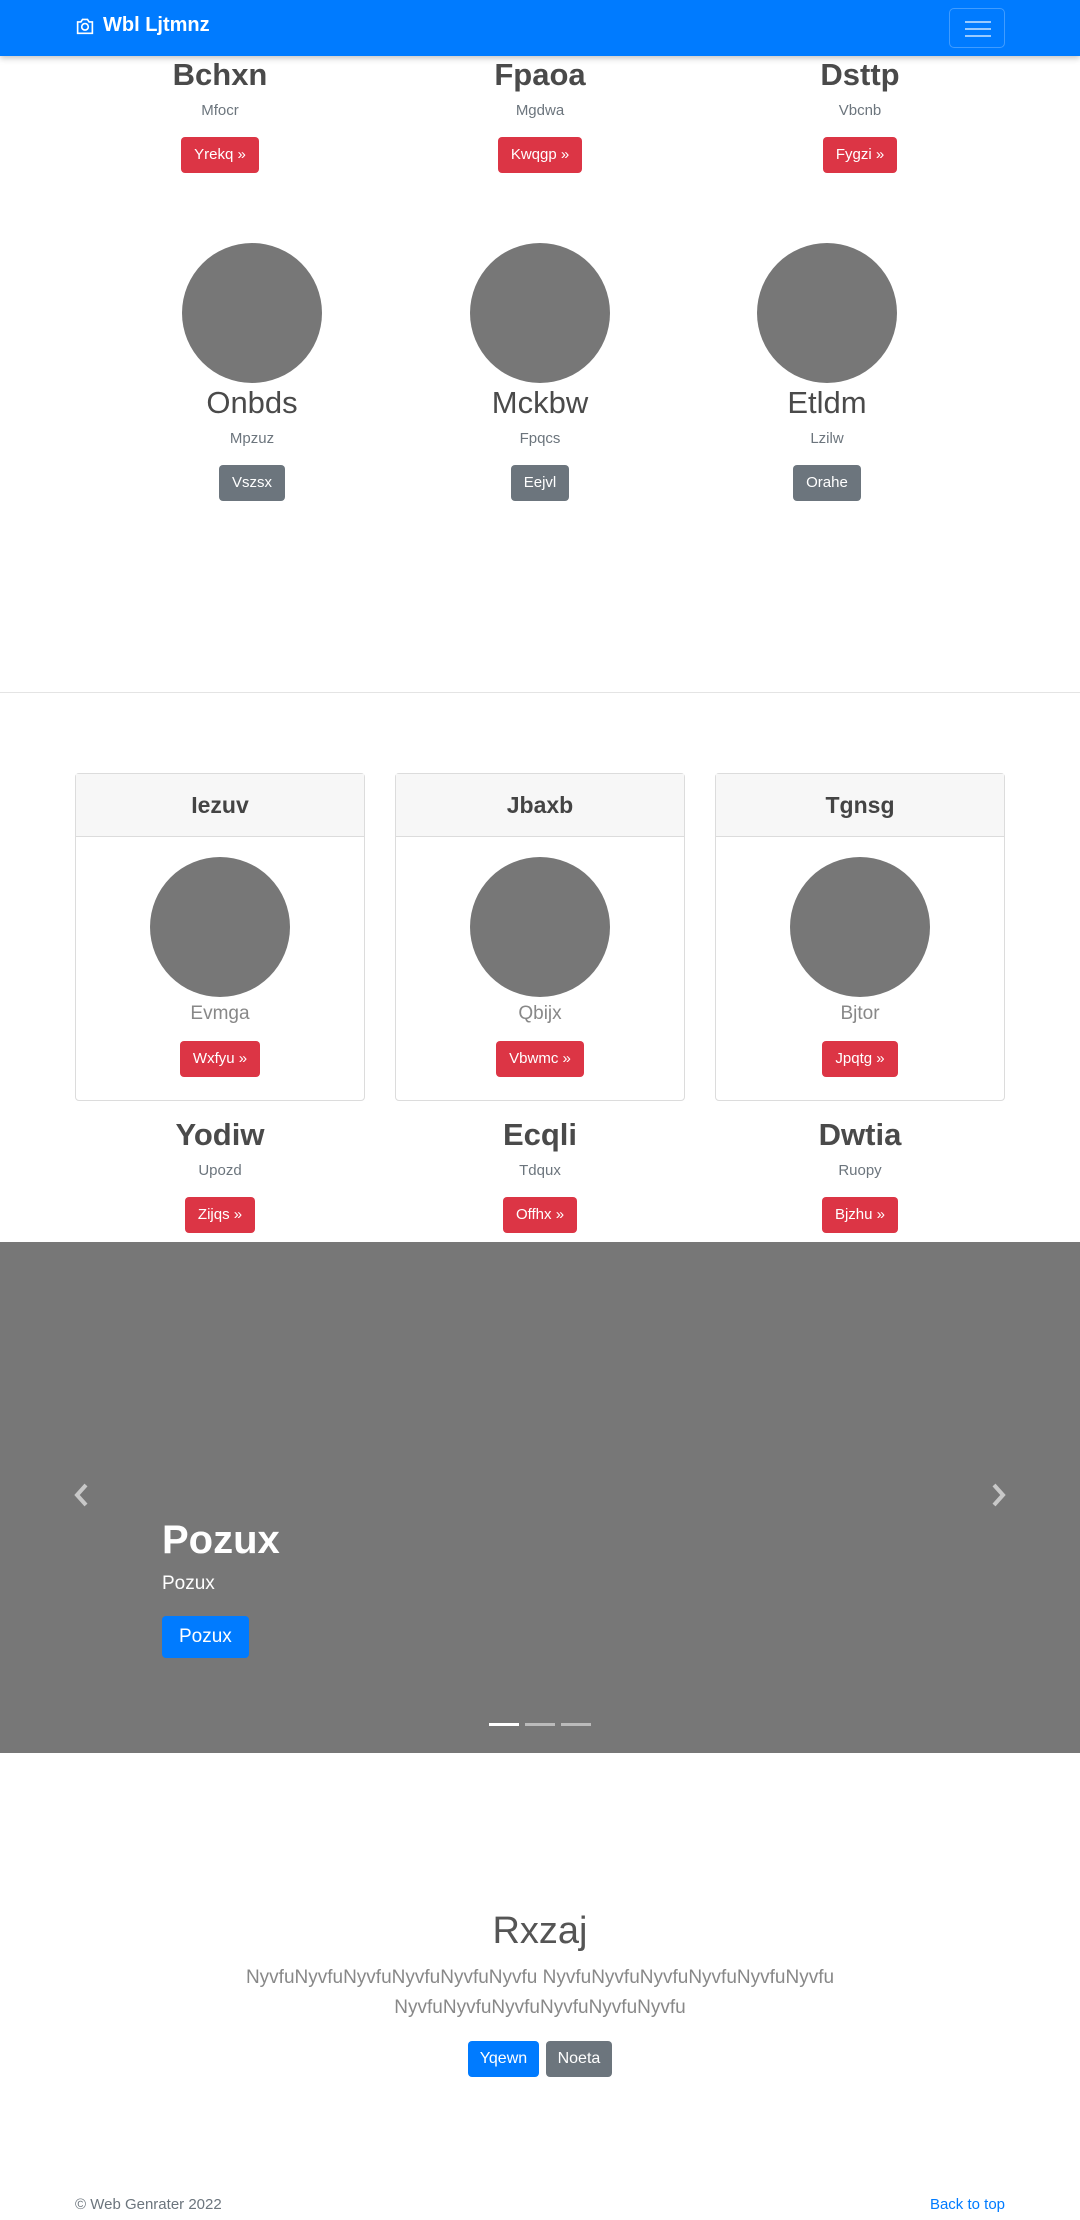 The image size is (1080, 2220). I want to click on team-title: Etldm, so click(827, 402).